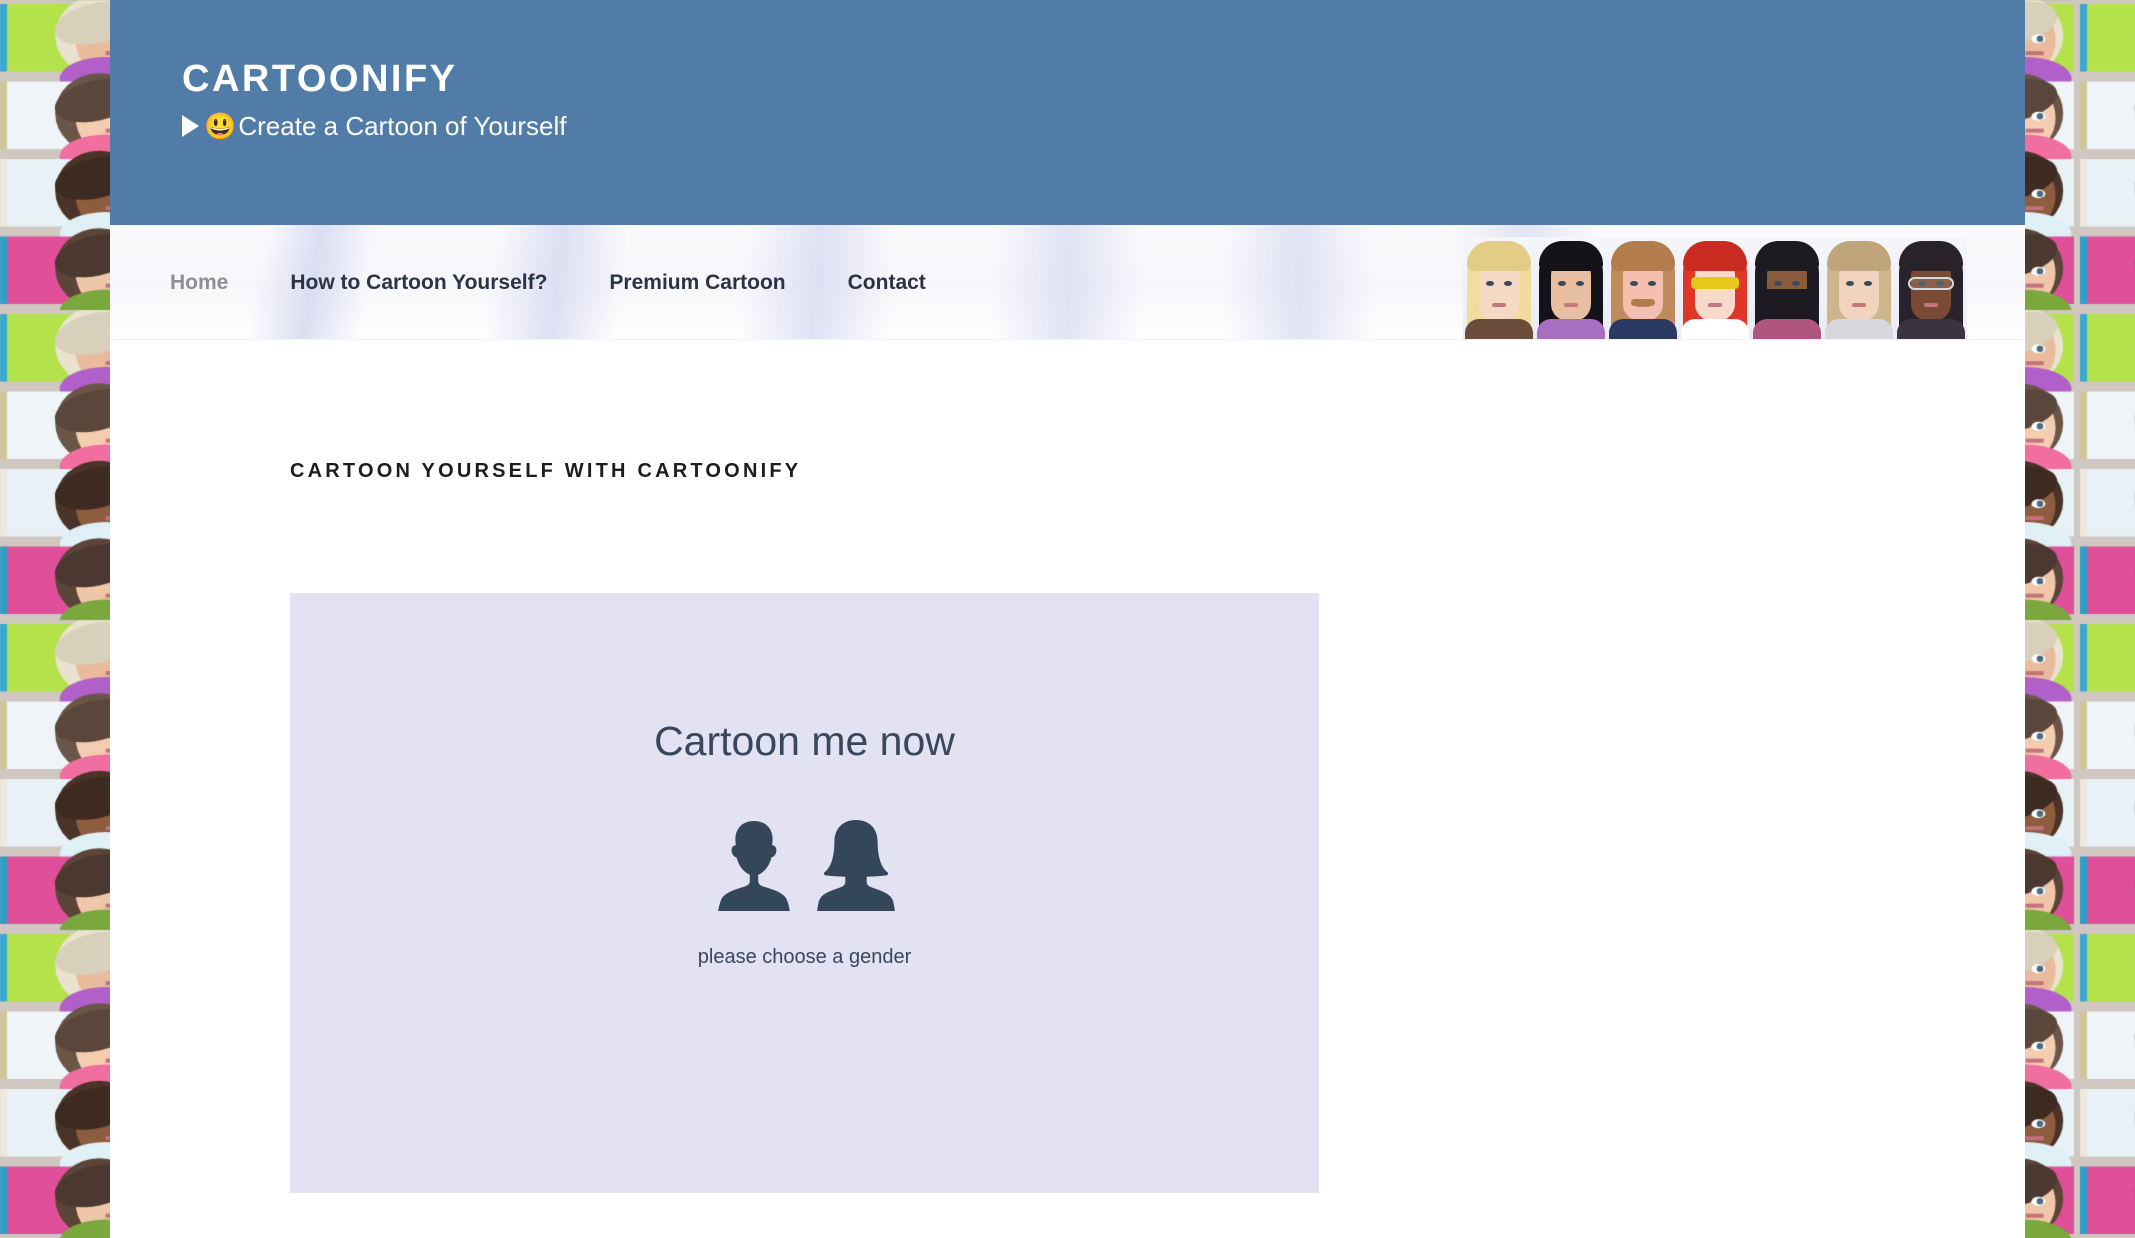 Image resolution: width=2135 pixels, height=1238 pixels. I want to click on nav-item-contact: Contact, so click(887, 283).